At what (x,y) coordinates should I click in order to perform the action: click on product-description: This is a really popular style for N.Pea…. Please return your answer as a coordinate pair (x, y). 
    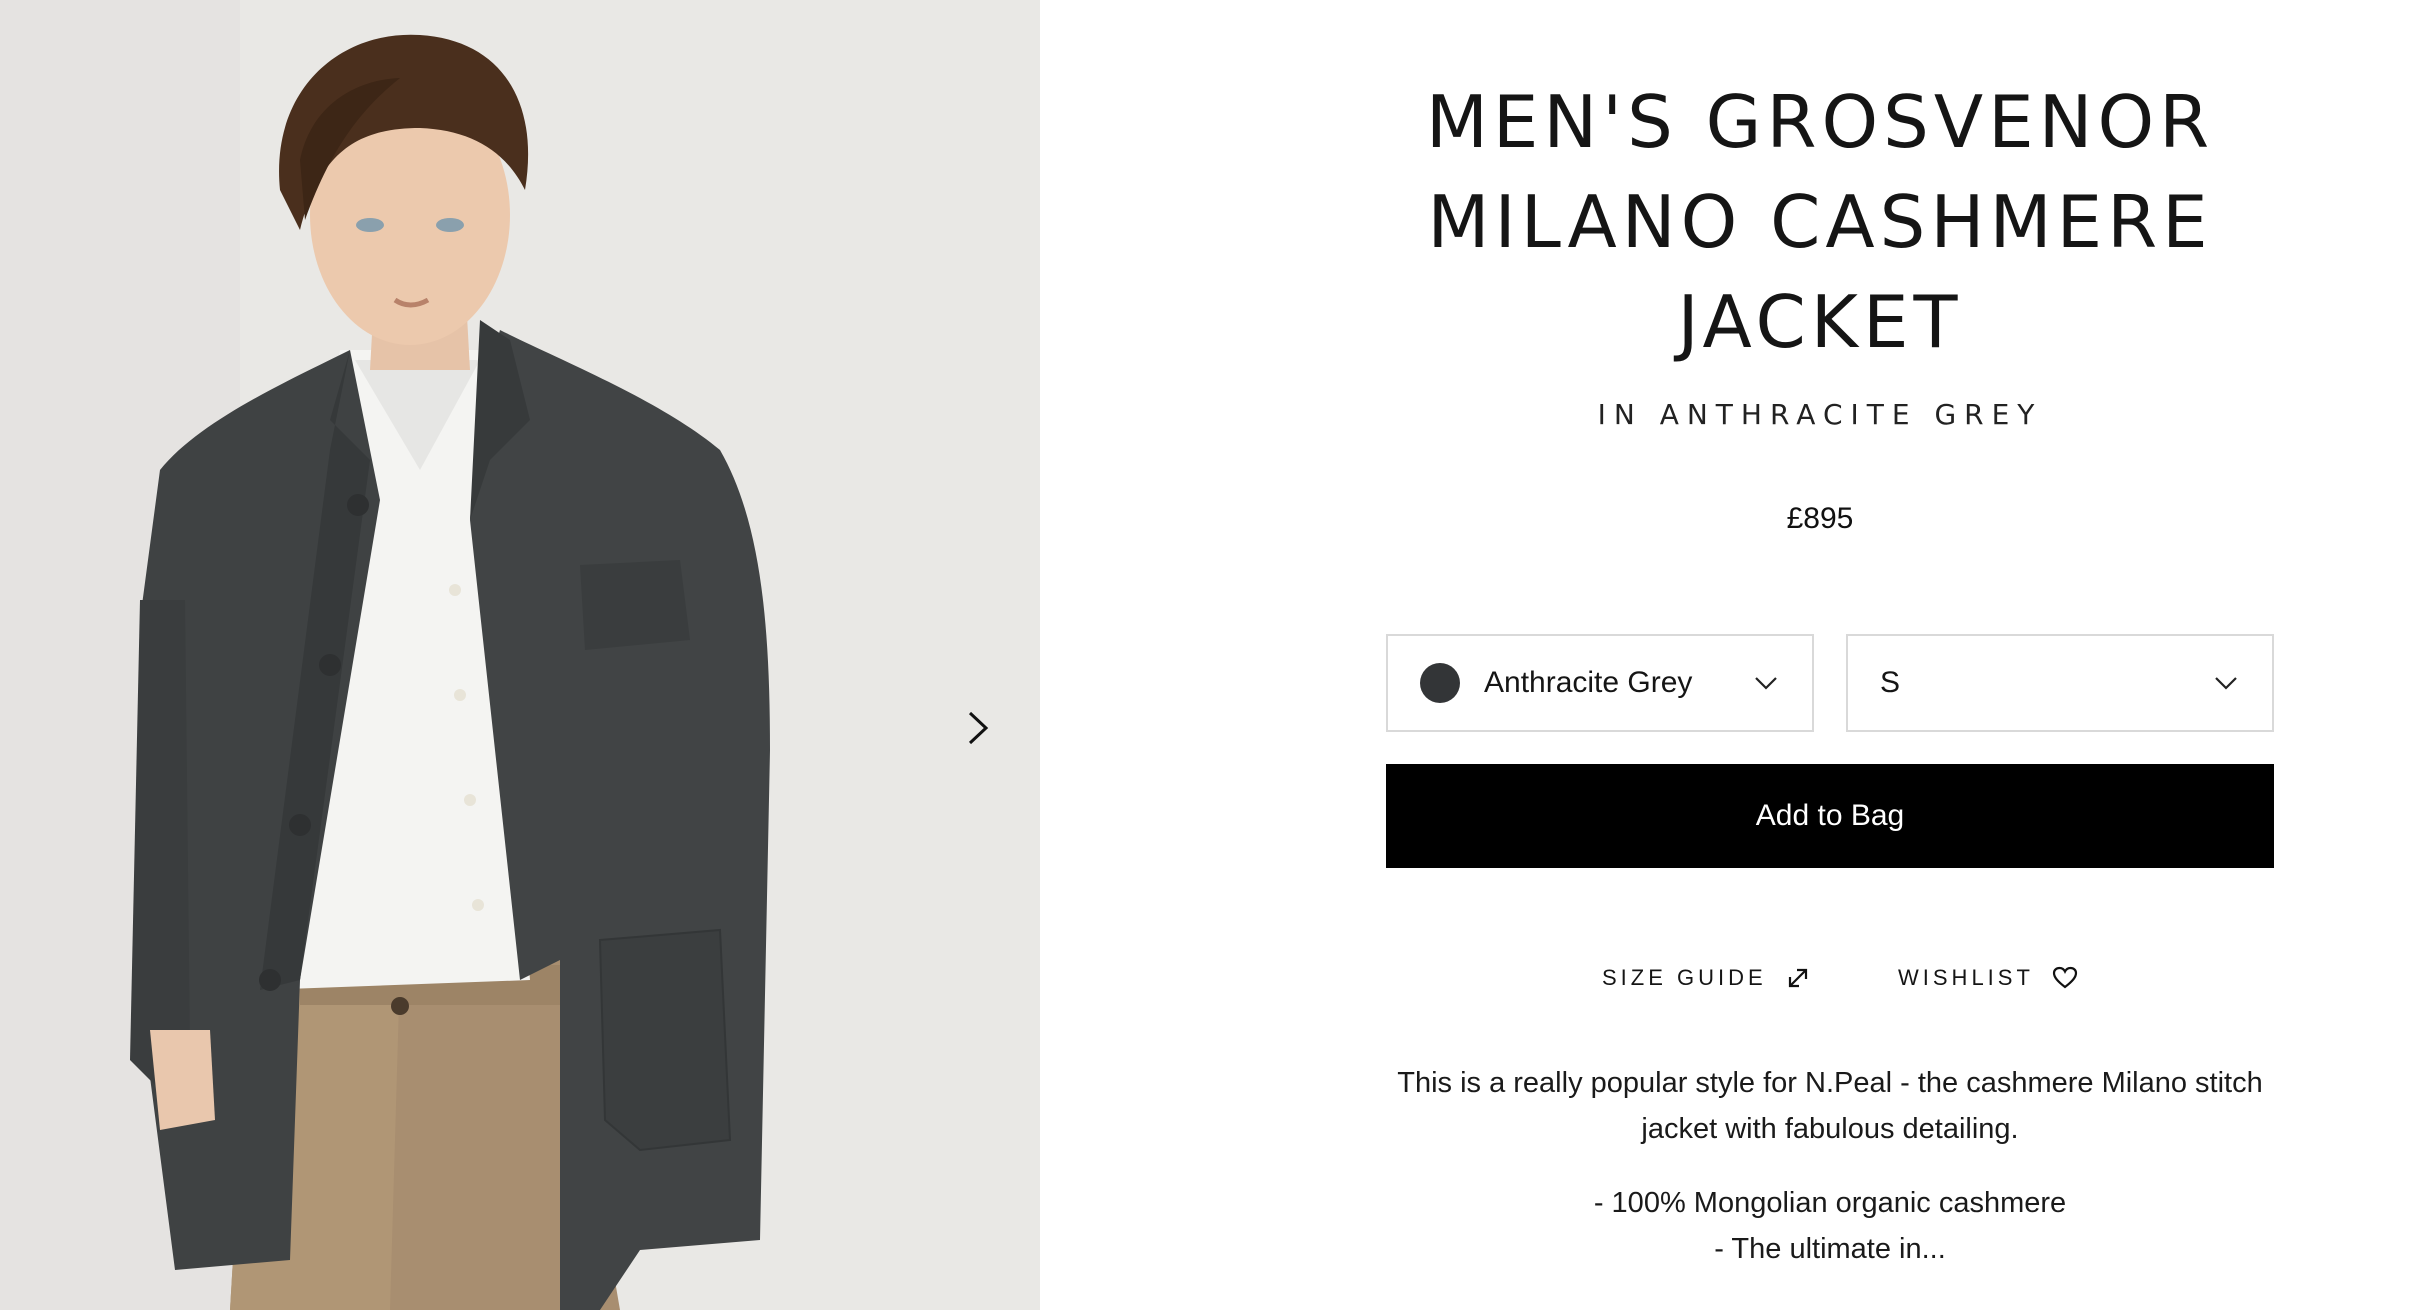
    Looking at the image, I should click on (1830, 1180).